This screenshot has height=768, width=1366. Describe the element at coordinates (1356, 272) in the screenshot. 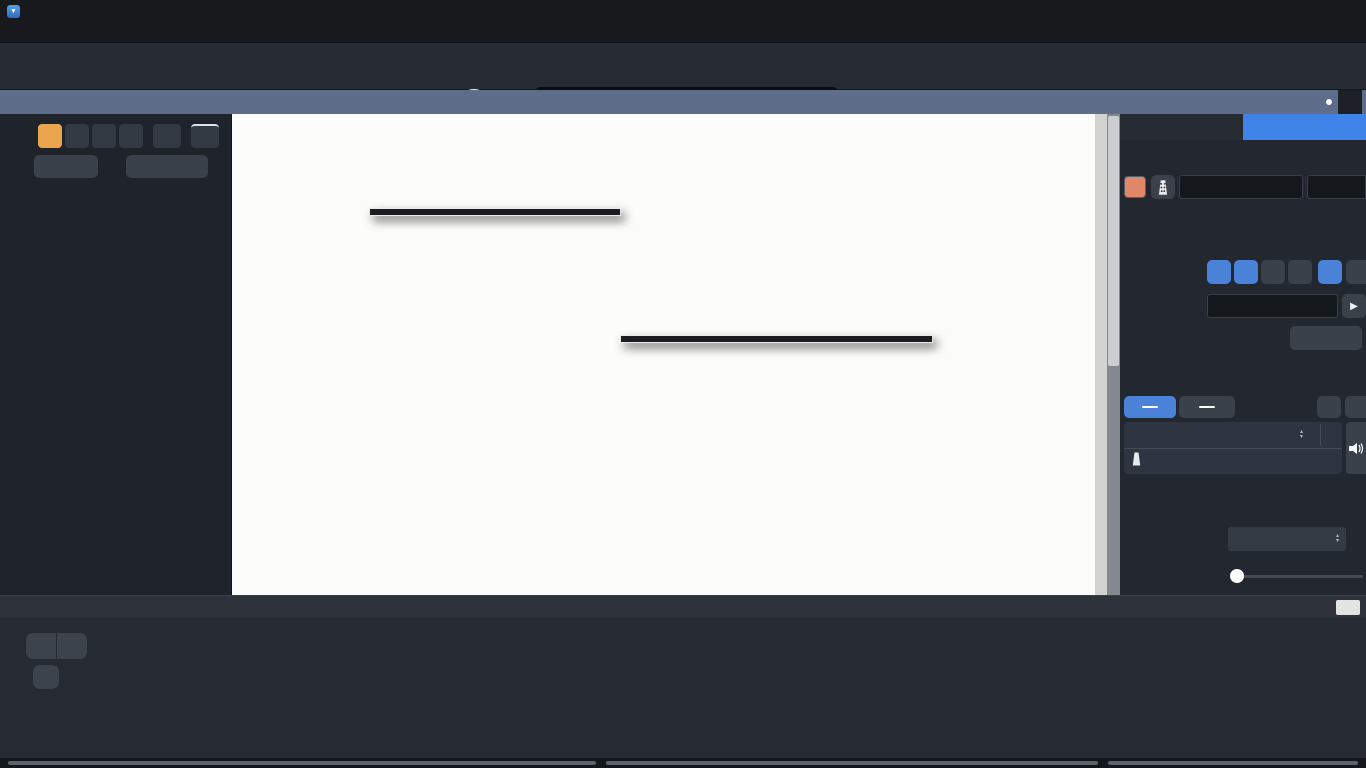

I see `notation-multi-staff-button` at that location.